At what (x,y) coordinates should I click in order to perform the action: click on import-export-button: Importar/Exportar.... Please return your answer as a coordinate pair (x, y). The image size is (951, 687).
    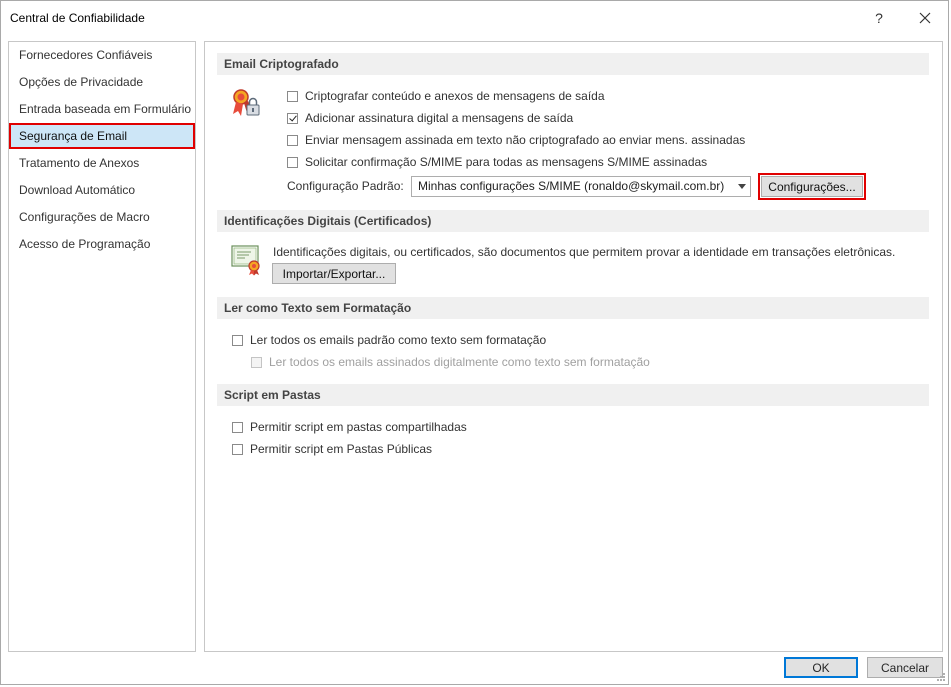
    Looking at the image, I should click on (334, 273).